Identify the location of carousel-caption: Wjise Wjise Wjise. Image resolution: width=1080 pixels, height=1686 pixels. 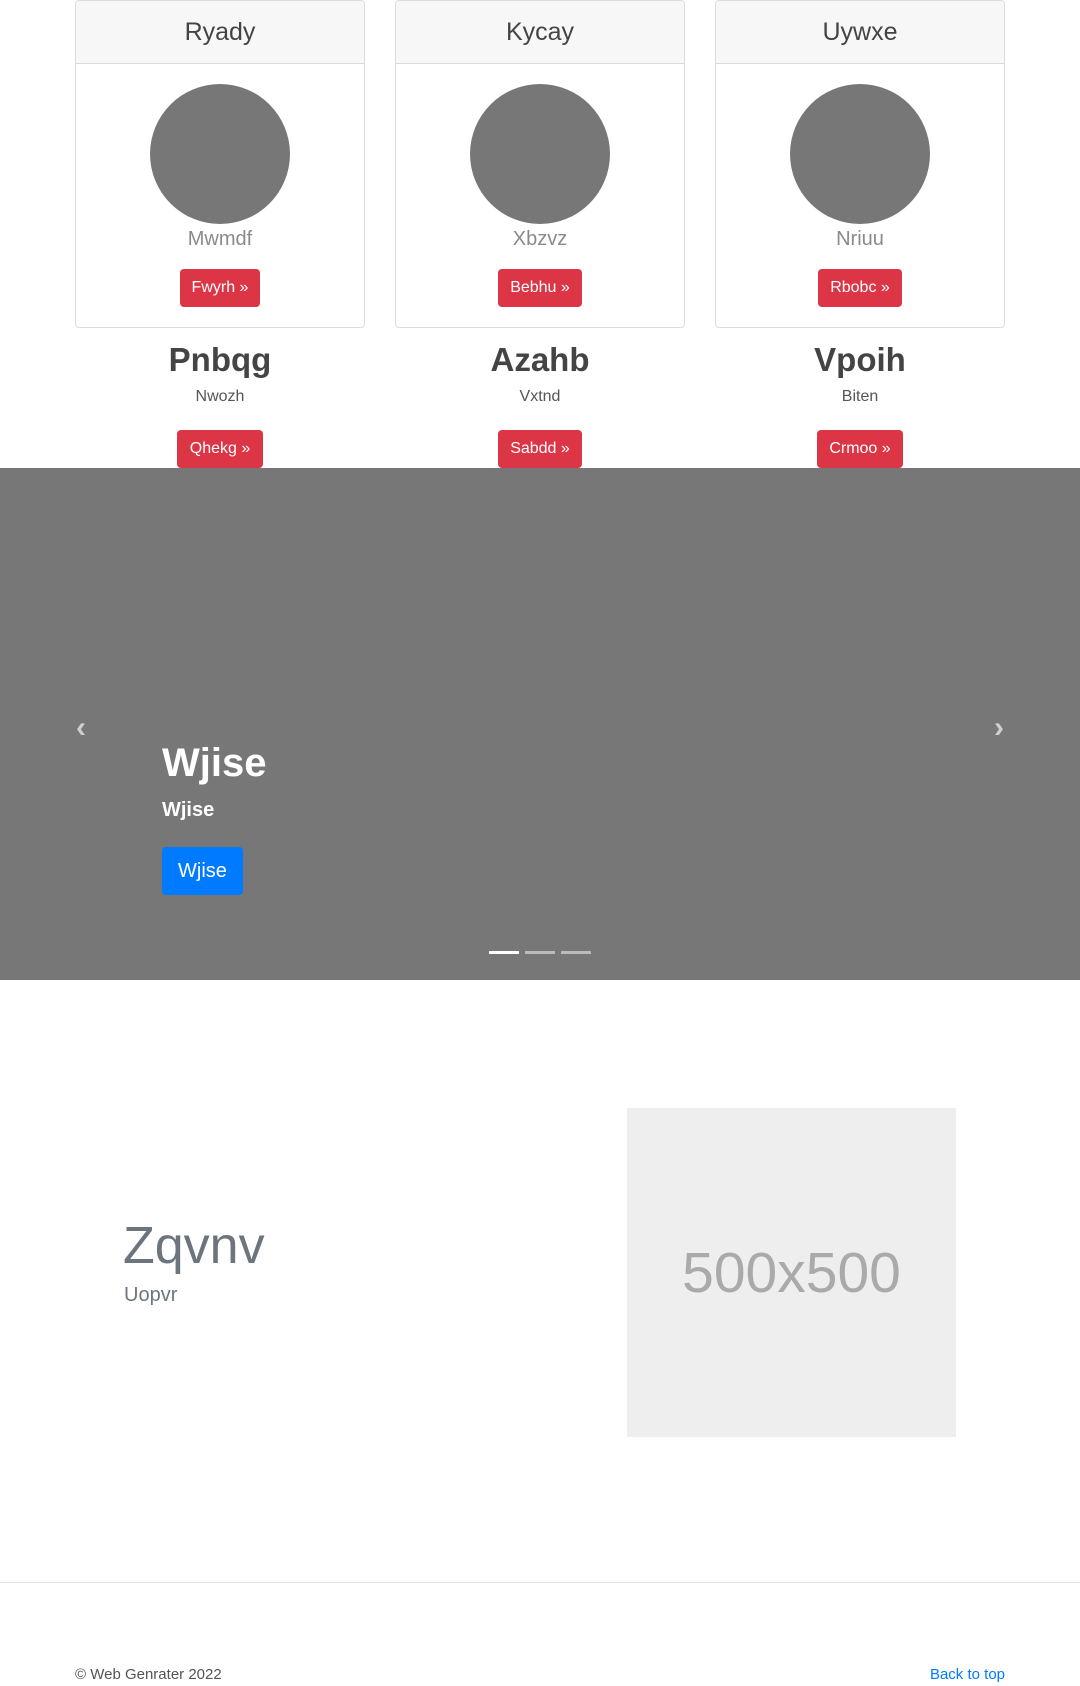
(214, 818).